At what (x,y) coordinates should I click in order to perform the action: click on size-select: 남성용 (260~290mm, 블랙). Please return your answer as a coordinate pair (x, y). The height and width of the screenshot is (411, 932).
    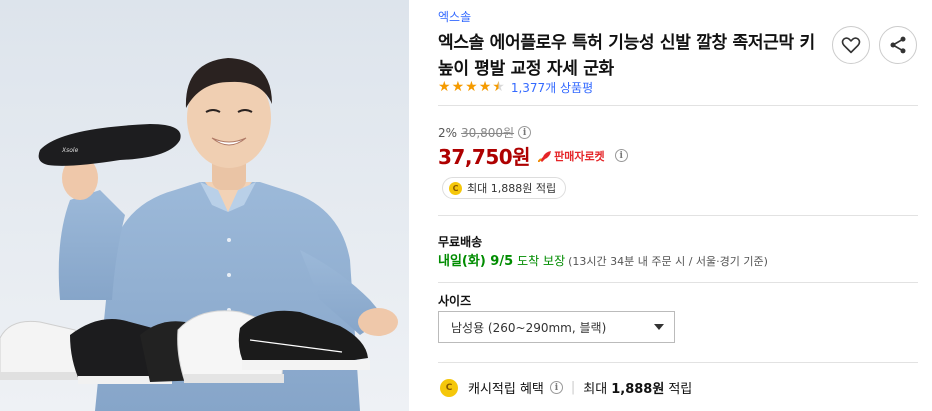
    Looking at the image, I should click on (556, 327).